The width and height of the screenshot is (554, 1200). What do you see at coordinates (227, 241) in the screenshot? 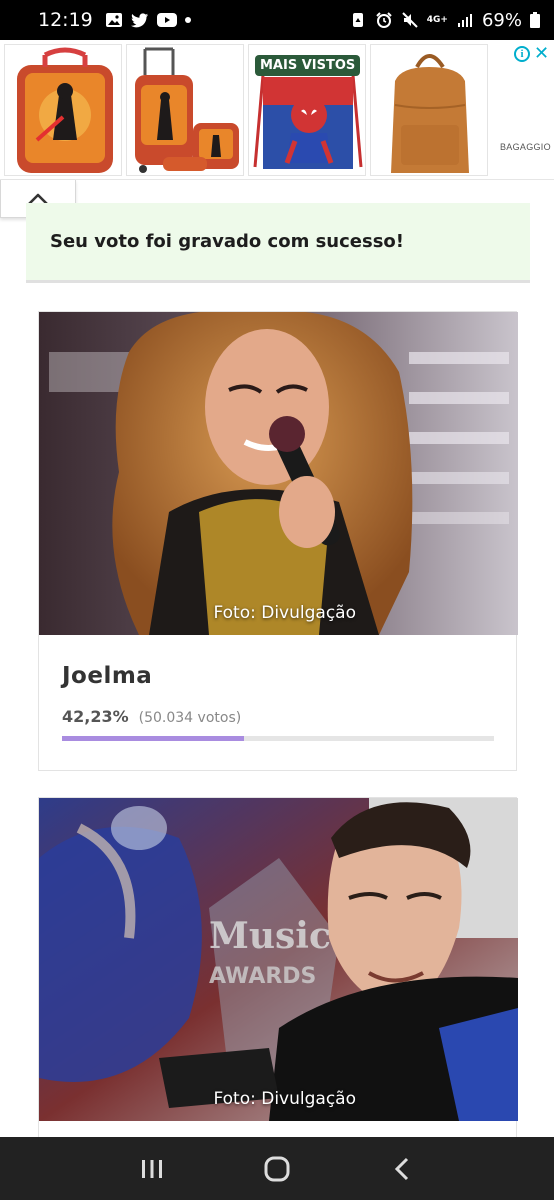
I see `success-text: Seu voto foi gravado com sucesso!` at bounding box center [227, 241].